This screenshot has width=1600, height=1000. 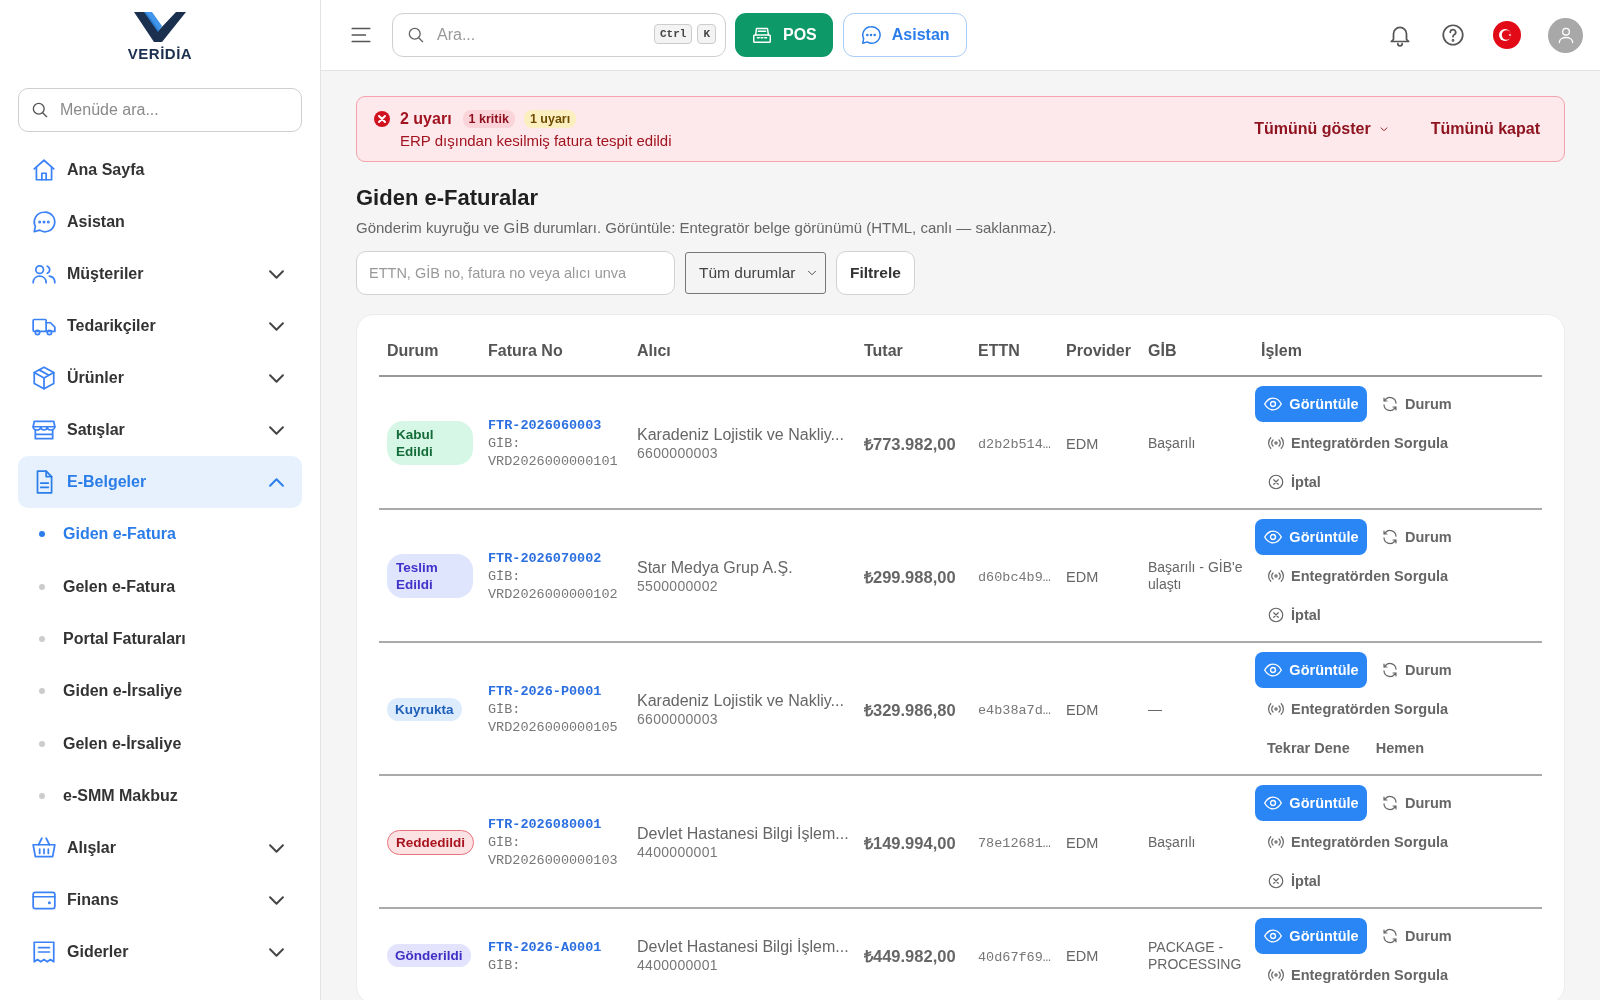 I want to click on invoice-link: FTR-2026080001, so click(x=545, y=824).